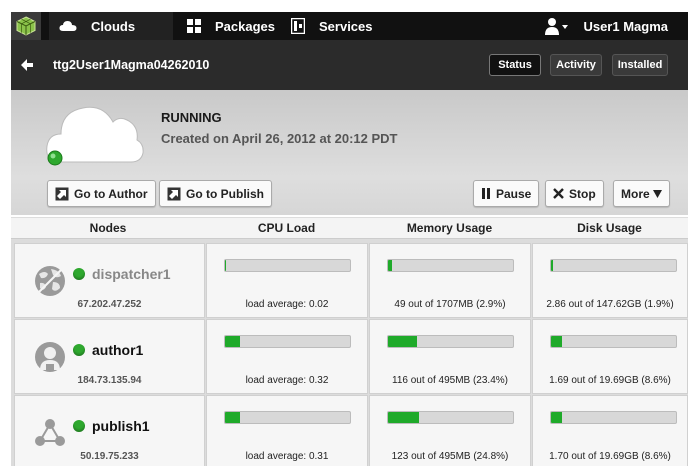 The image size is (688, 466). What do you see at coordinates (610, 456) in the screenshot?
I see `disk-usage-text: 1.70 out of 19.69GB (8.6%)` at bounding box center [610, 456].